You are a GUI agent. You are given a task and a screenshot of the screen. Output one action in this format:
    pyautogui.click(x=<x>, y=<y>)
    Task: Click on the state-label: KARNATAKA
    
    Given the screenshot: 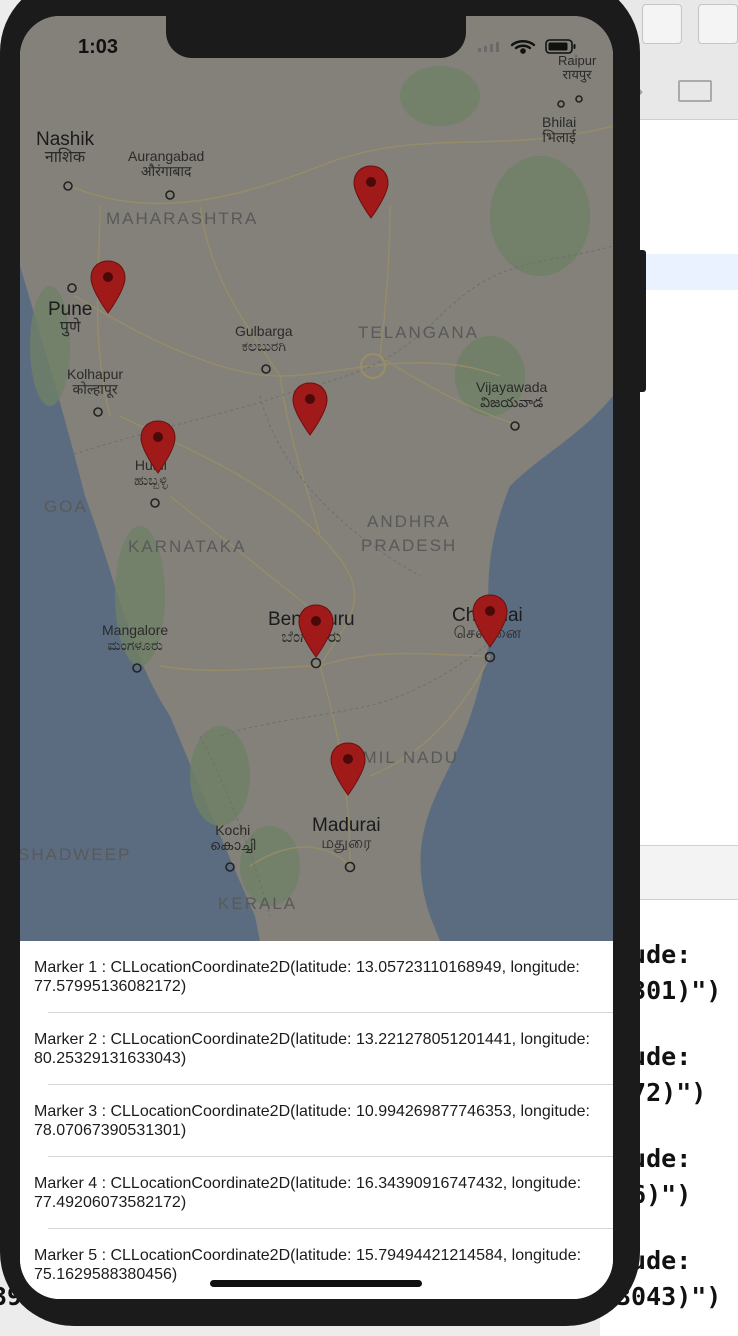 What is the action you would take?
    pyautogui.click(x=187, y=546)
    